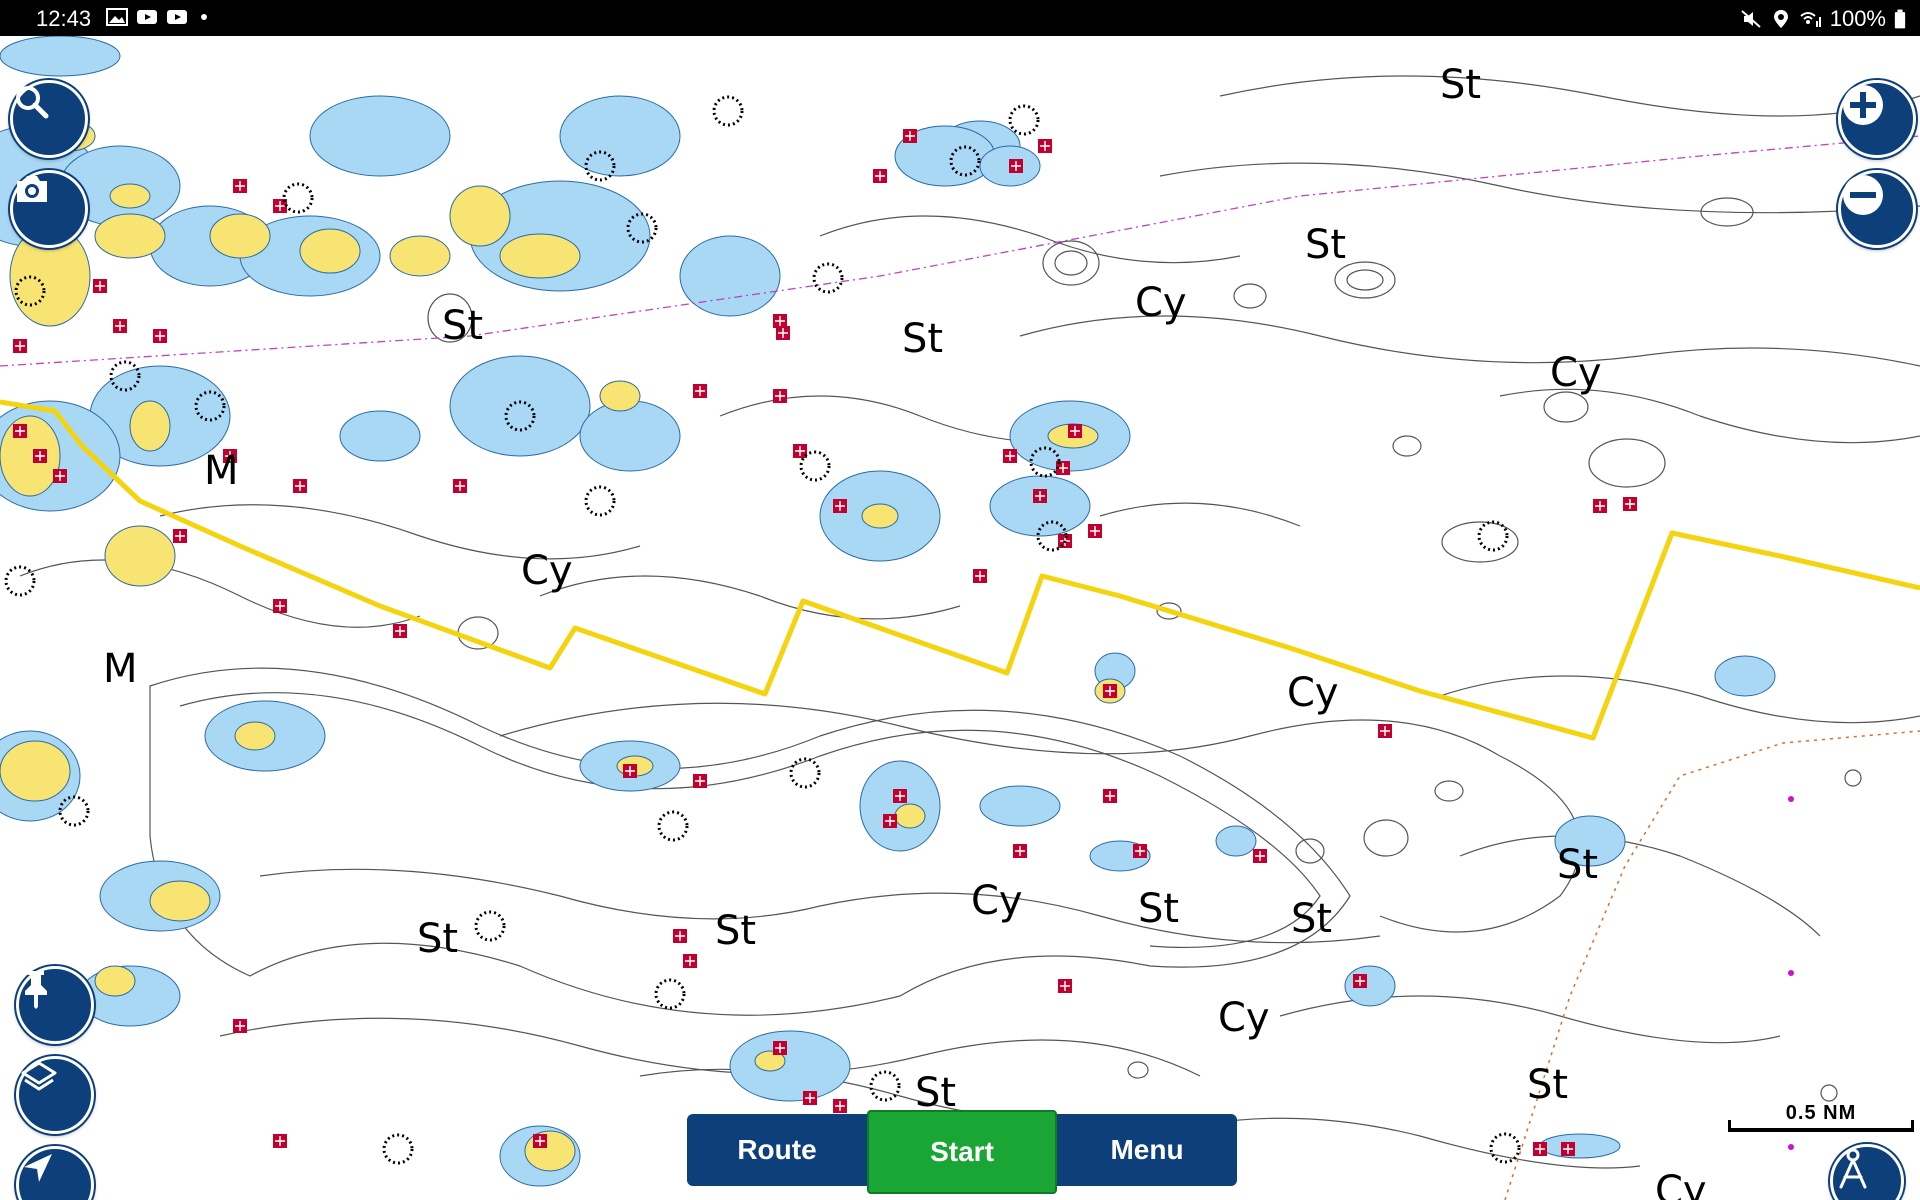 Image resolution: width=1920 pixels, height=1200 pixels. I want to click on layers-button, so click(55, 1095).